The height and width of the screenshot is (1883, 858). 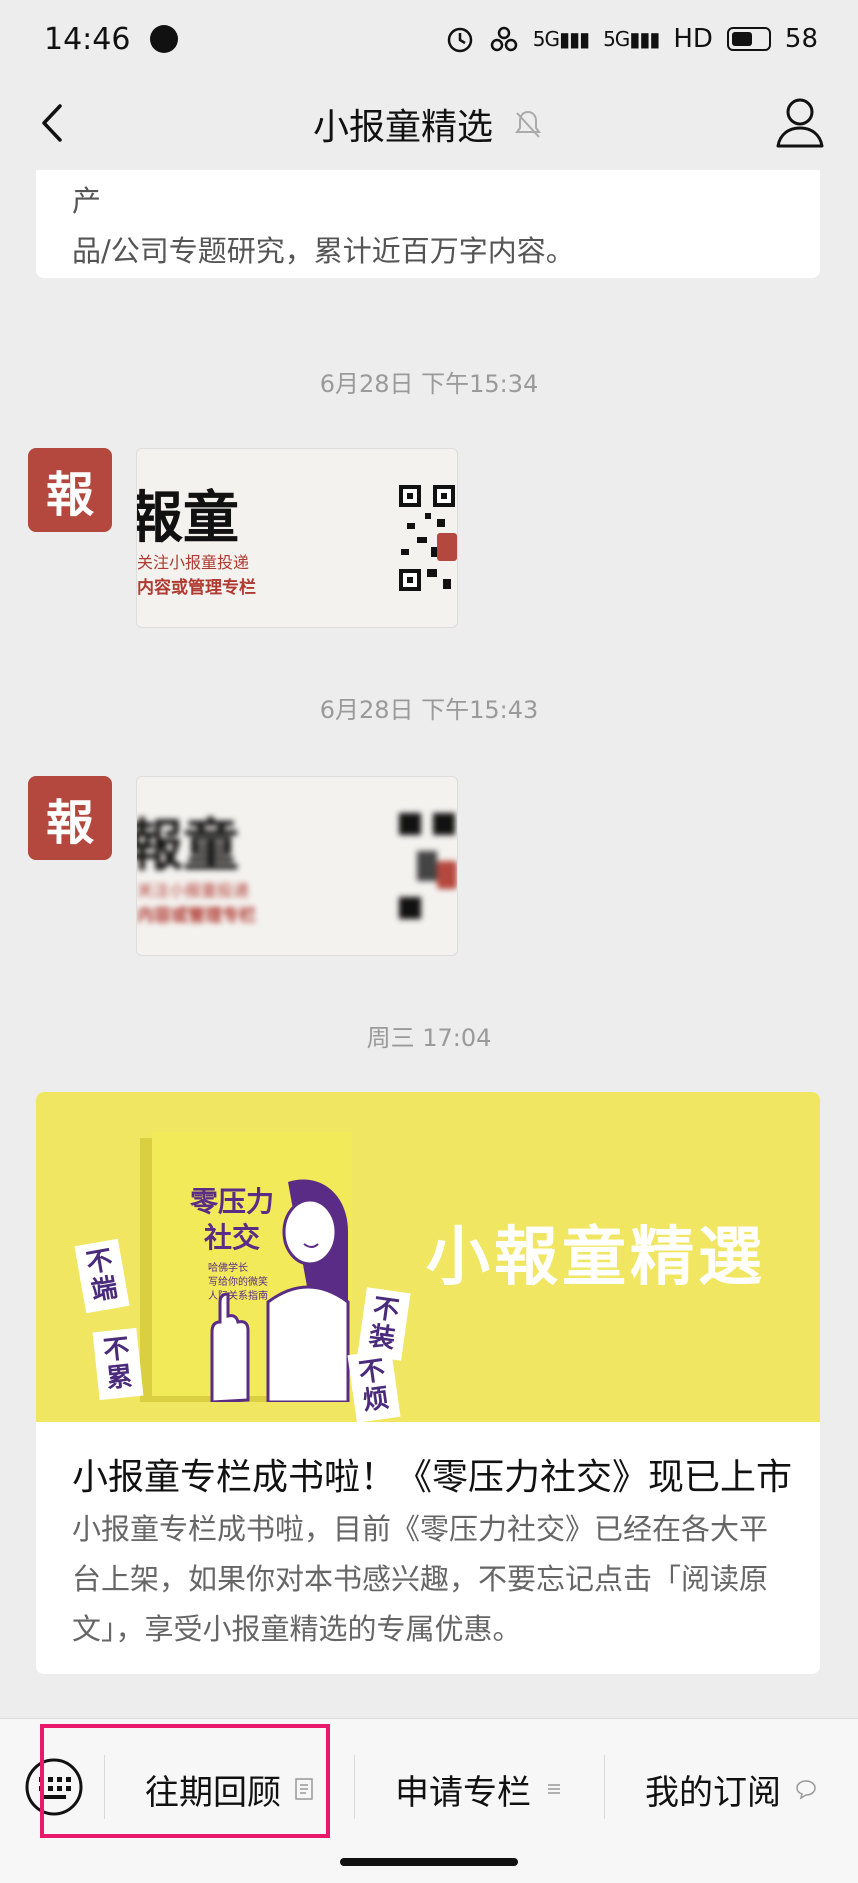 What do you see at coordinates (230, 1347) in the screenshot?
I see `waving-hand-icon` at bounding box center [230, 1347].